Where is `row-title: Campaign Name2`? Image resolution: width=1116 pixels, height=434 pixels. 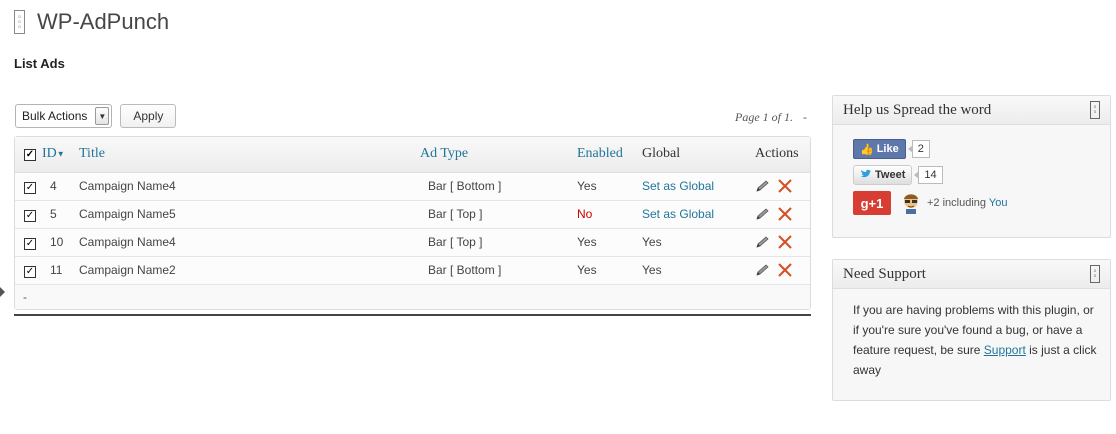 row-title: Campaign Name2 is located at coordinates (127, 270).